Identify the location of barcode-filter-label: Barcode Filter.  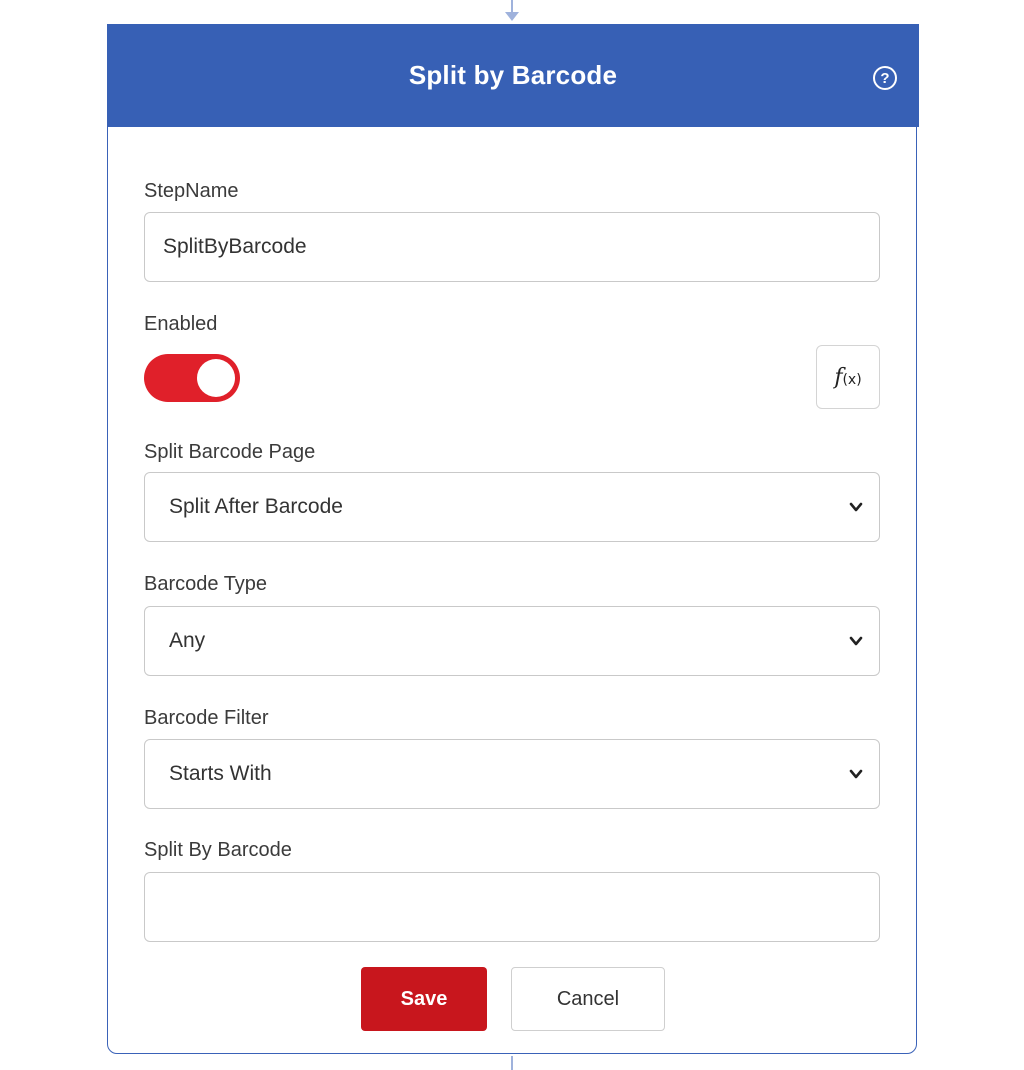
(206, 718).